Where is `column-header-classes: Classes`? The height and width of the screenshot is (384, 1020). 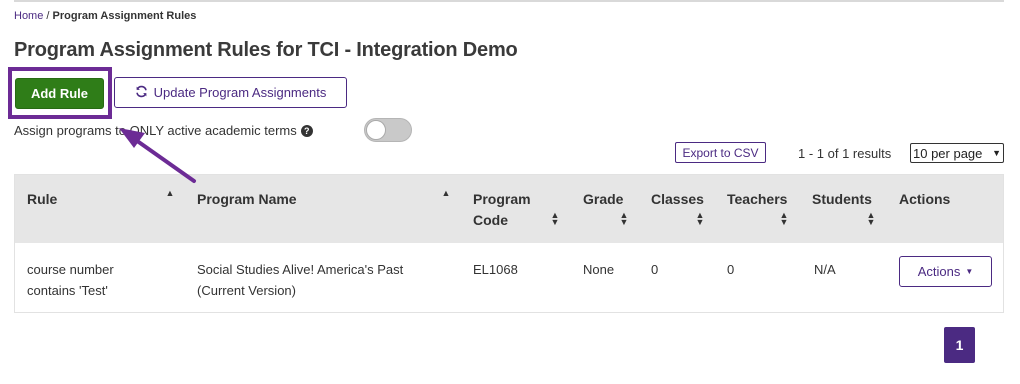
column-header-classes: Classes is located at coordinates (677, 199).